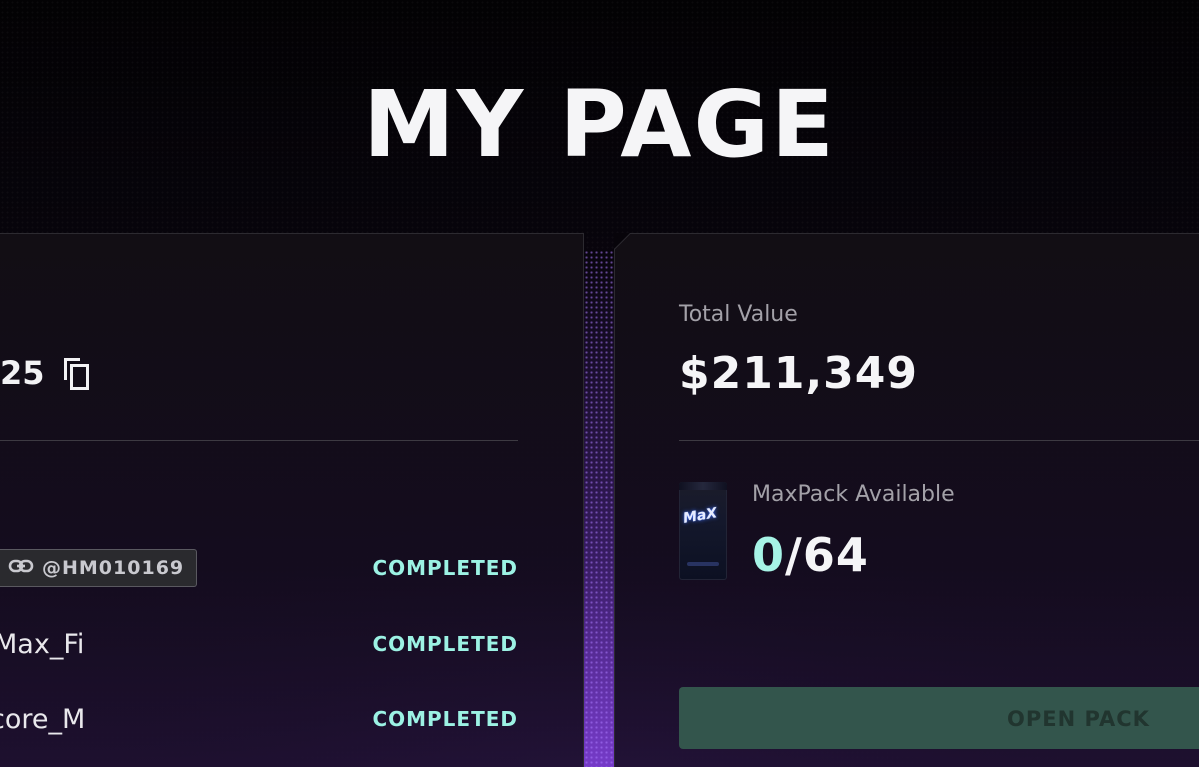  I want to click on referral-code-chip: @HM010169, so click(99, 568).